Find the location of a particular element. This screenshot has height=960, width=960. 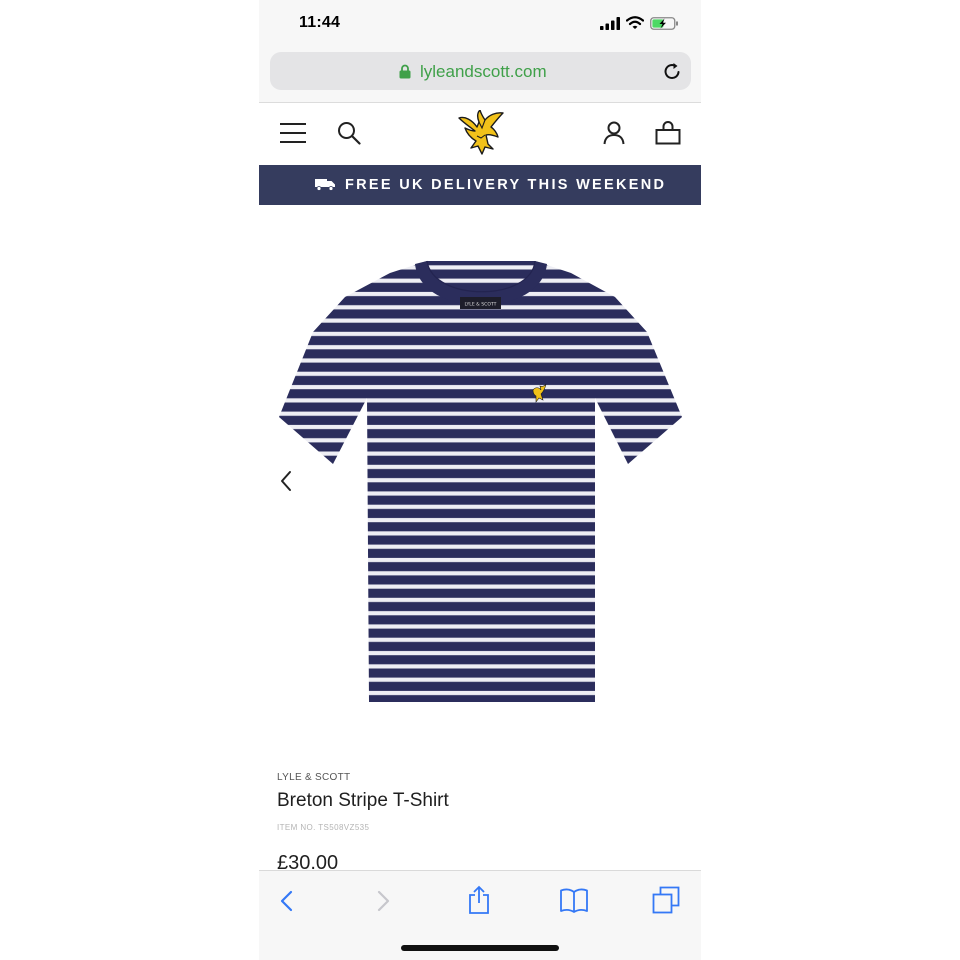

delivery-banner: FREE UK DELIVERY THIS WEEKEND is located at coordinates (480, 185).